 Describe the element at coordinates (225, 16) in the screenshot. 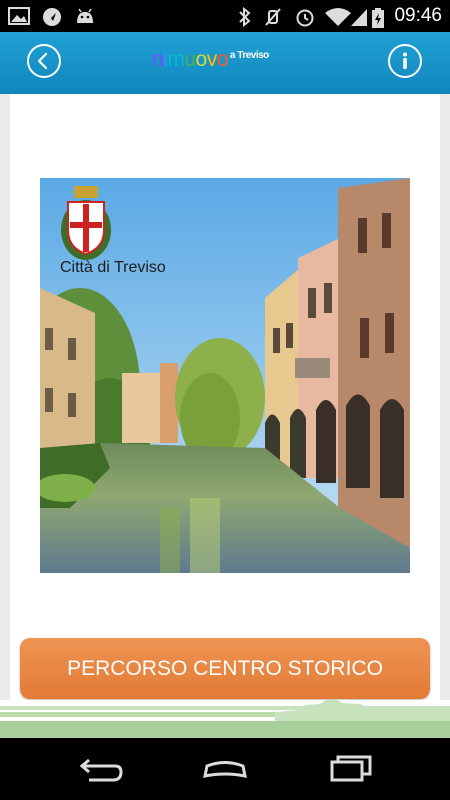

I see `status-bar: 09:46` at that location.